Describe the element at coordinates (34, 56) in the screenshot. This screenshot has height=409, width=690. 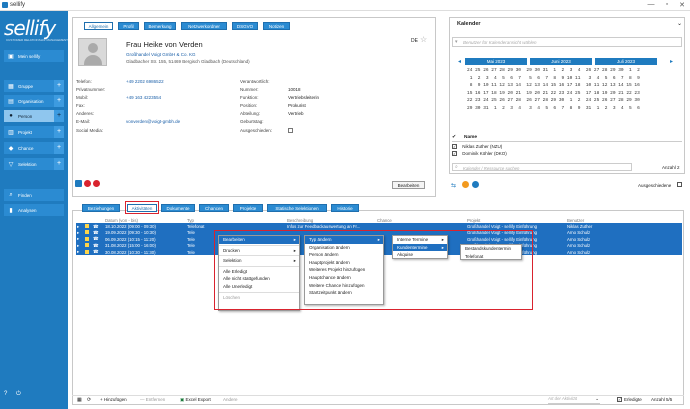
I see `sidebar-item-mein-sellify: ▣ Mein sellify` at that location.